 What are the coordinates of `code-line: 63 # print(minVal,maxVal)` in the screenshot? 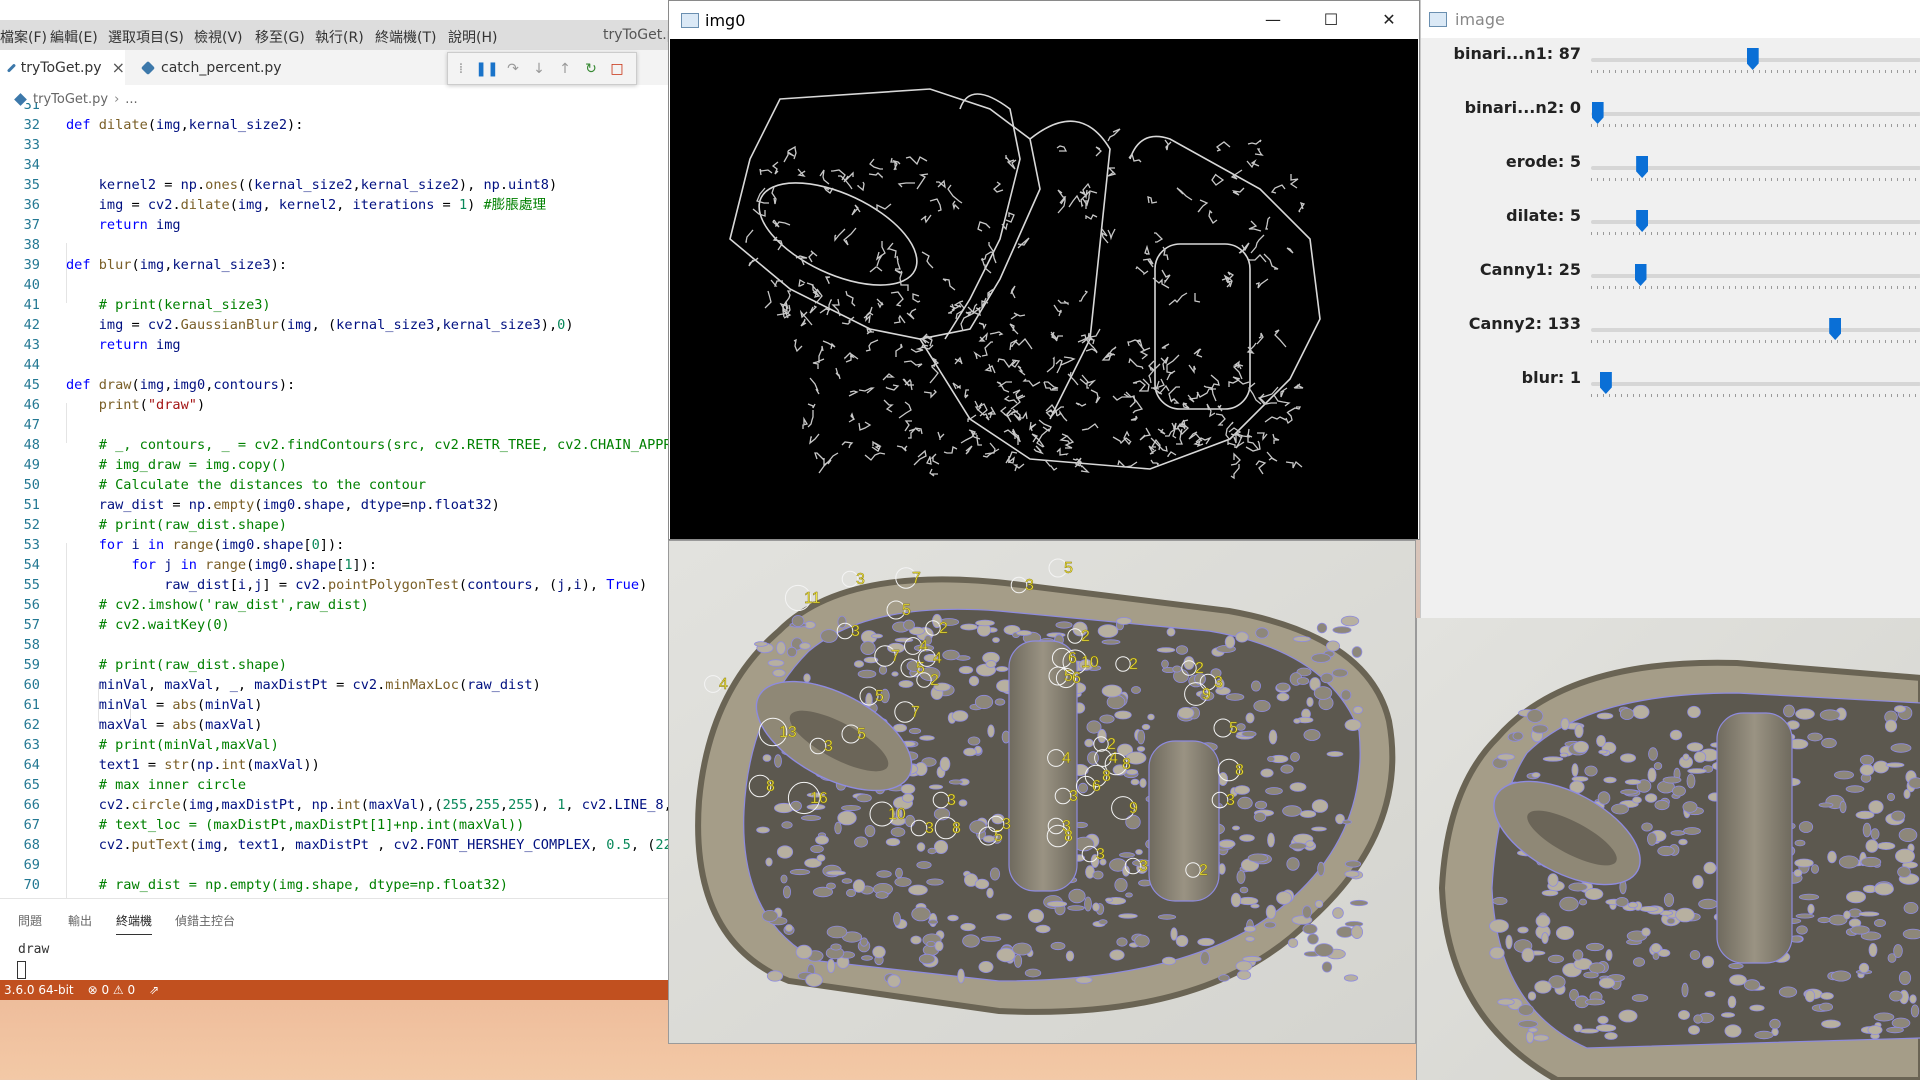 It's located at (334, 745).